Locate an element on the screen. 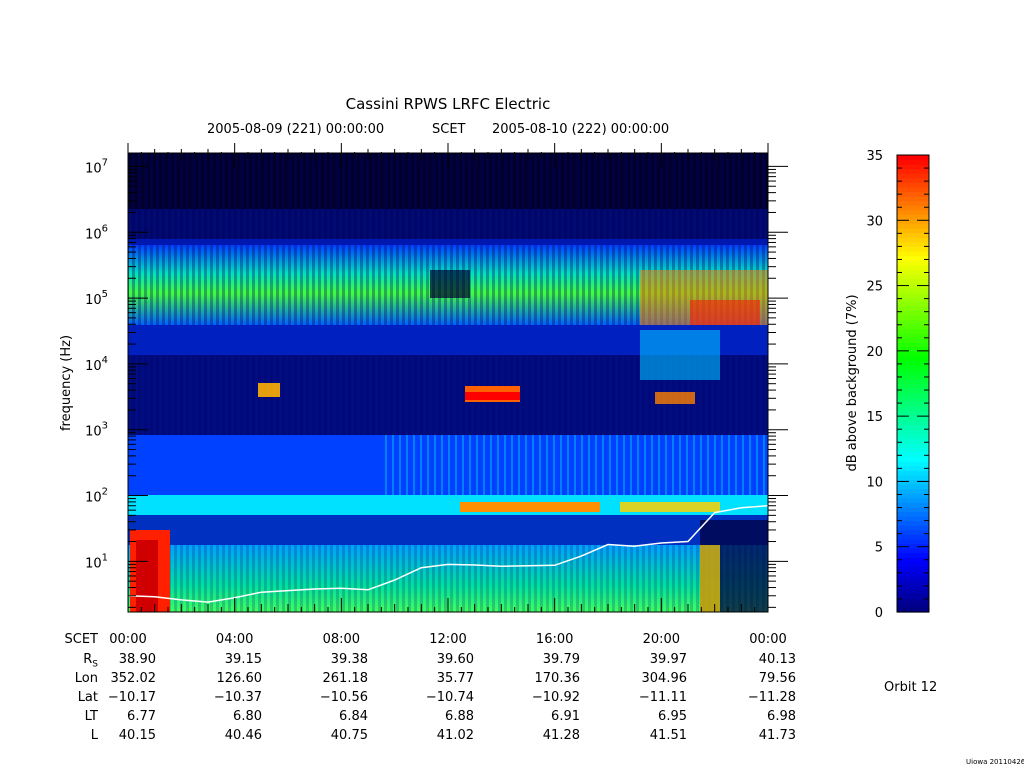 Image resolution: width=1024 pixels, height=768 pixels. ephemeris-row-label: LT is located at coordinates (91, 716).